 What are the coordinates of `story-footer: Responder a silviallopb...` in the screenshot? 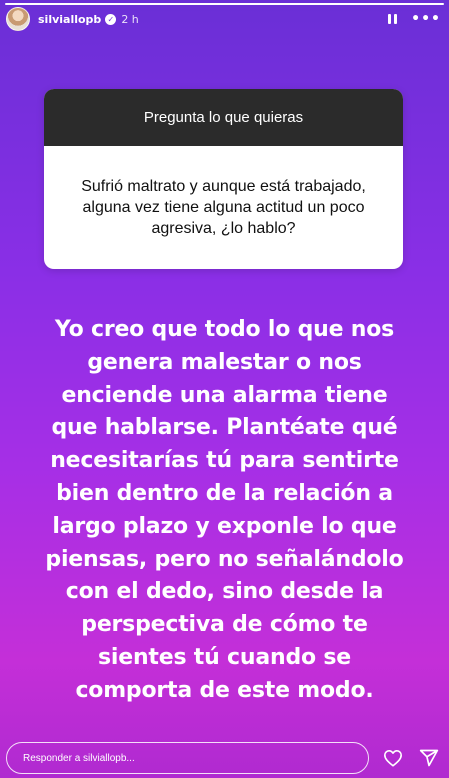 It's located at (222, 758).